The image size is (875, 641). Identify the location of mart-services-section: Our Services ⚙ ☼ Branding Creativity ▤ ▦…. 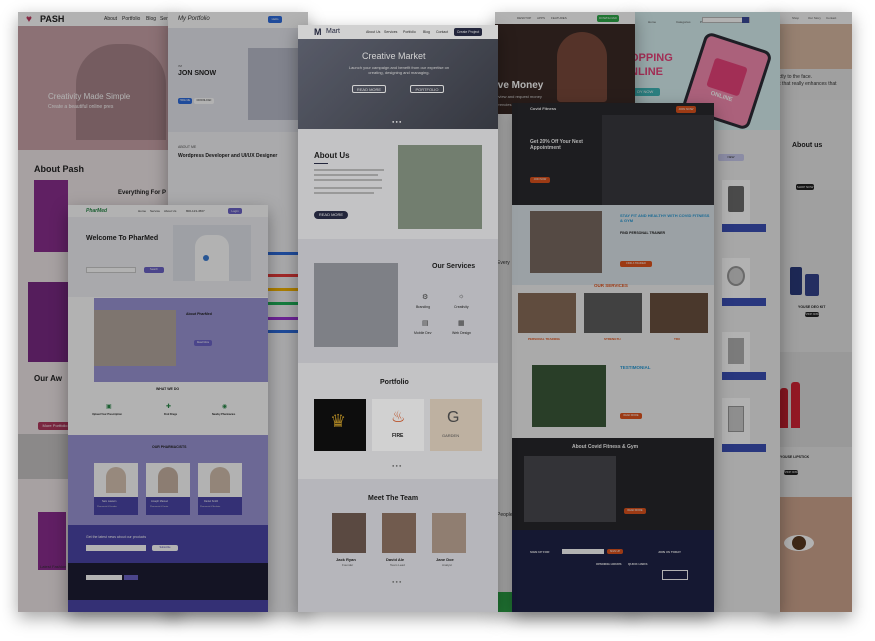
(398, 301).